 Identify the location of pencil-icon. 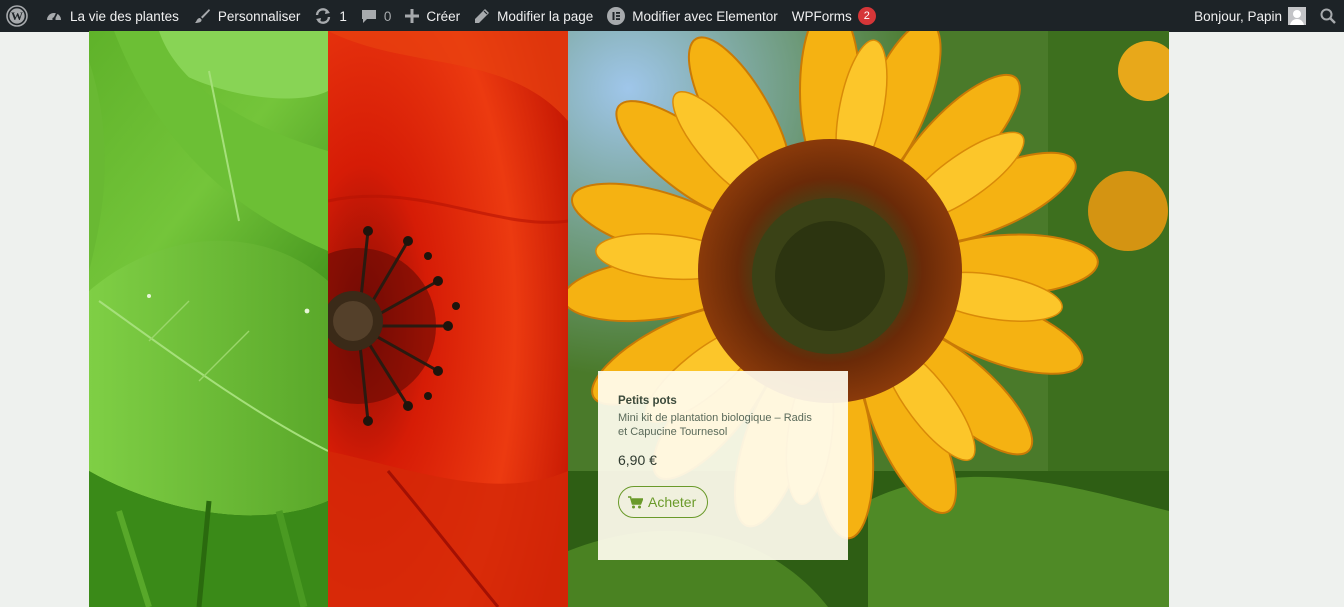
(482, 16).